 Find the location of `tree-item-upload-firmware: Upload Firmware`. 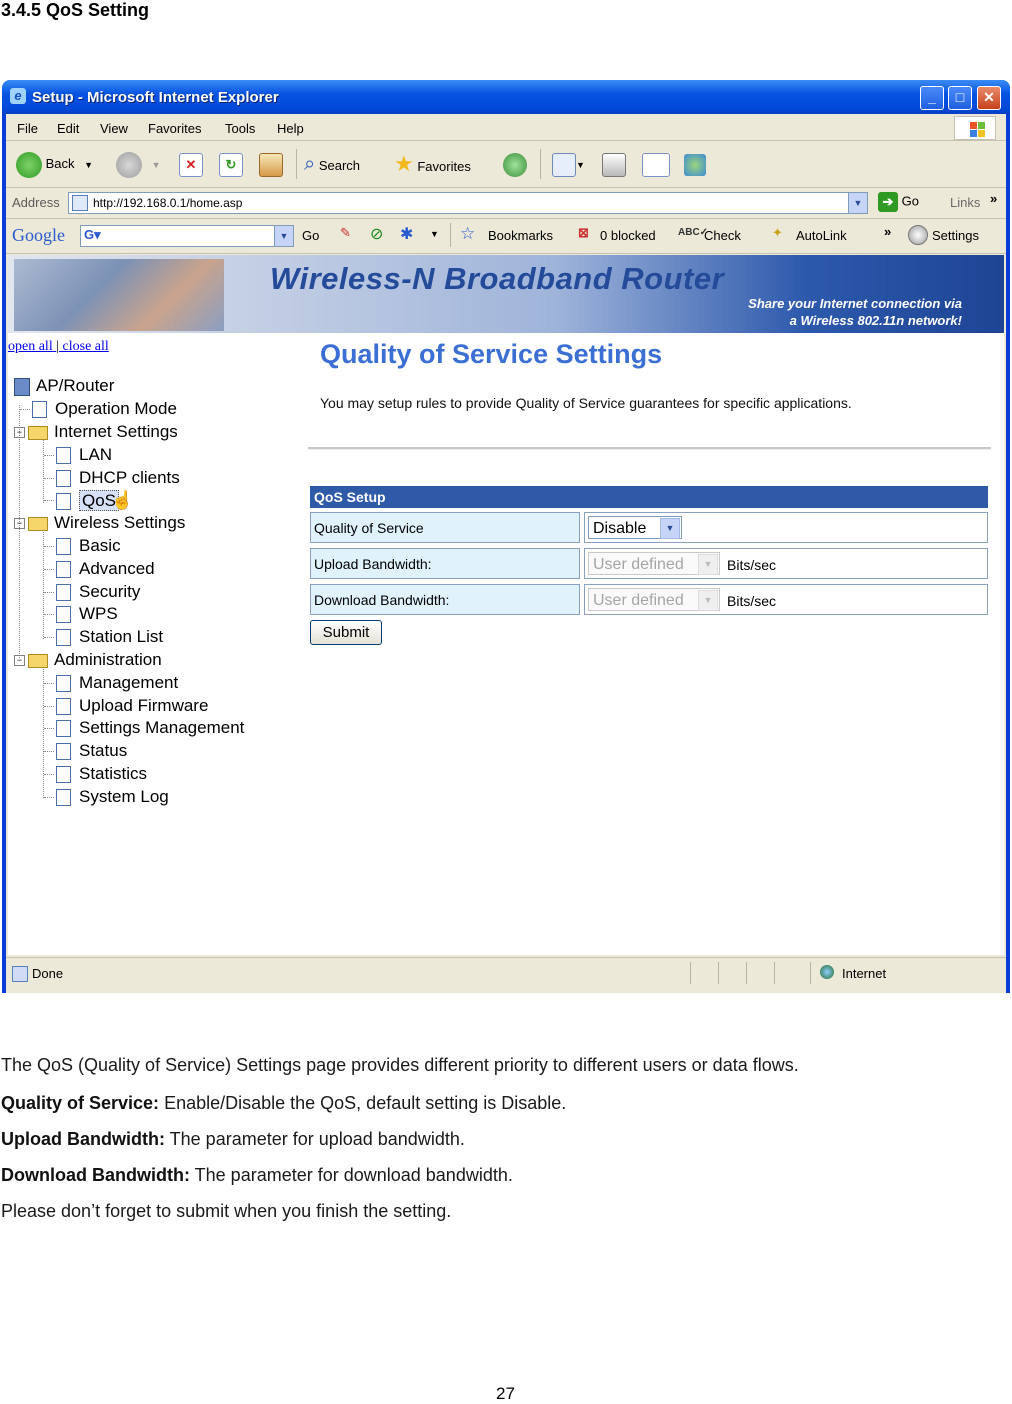

tree-item-upload-firmware: Upload Firmware is located at coordinates (126, 706).